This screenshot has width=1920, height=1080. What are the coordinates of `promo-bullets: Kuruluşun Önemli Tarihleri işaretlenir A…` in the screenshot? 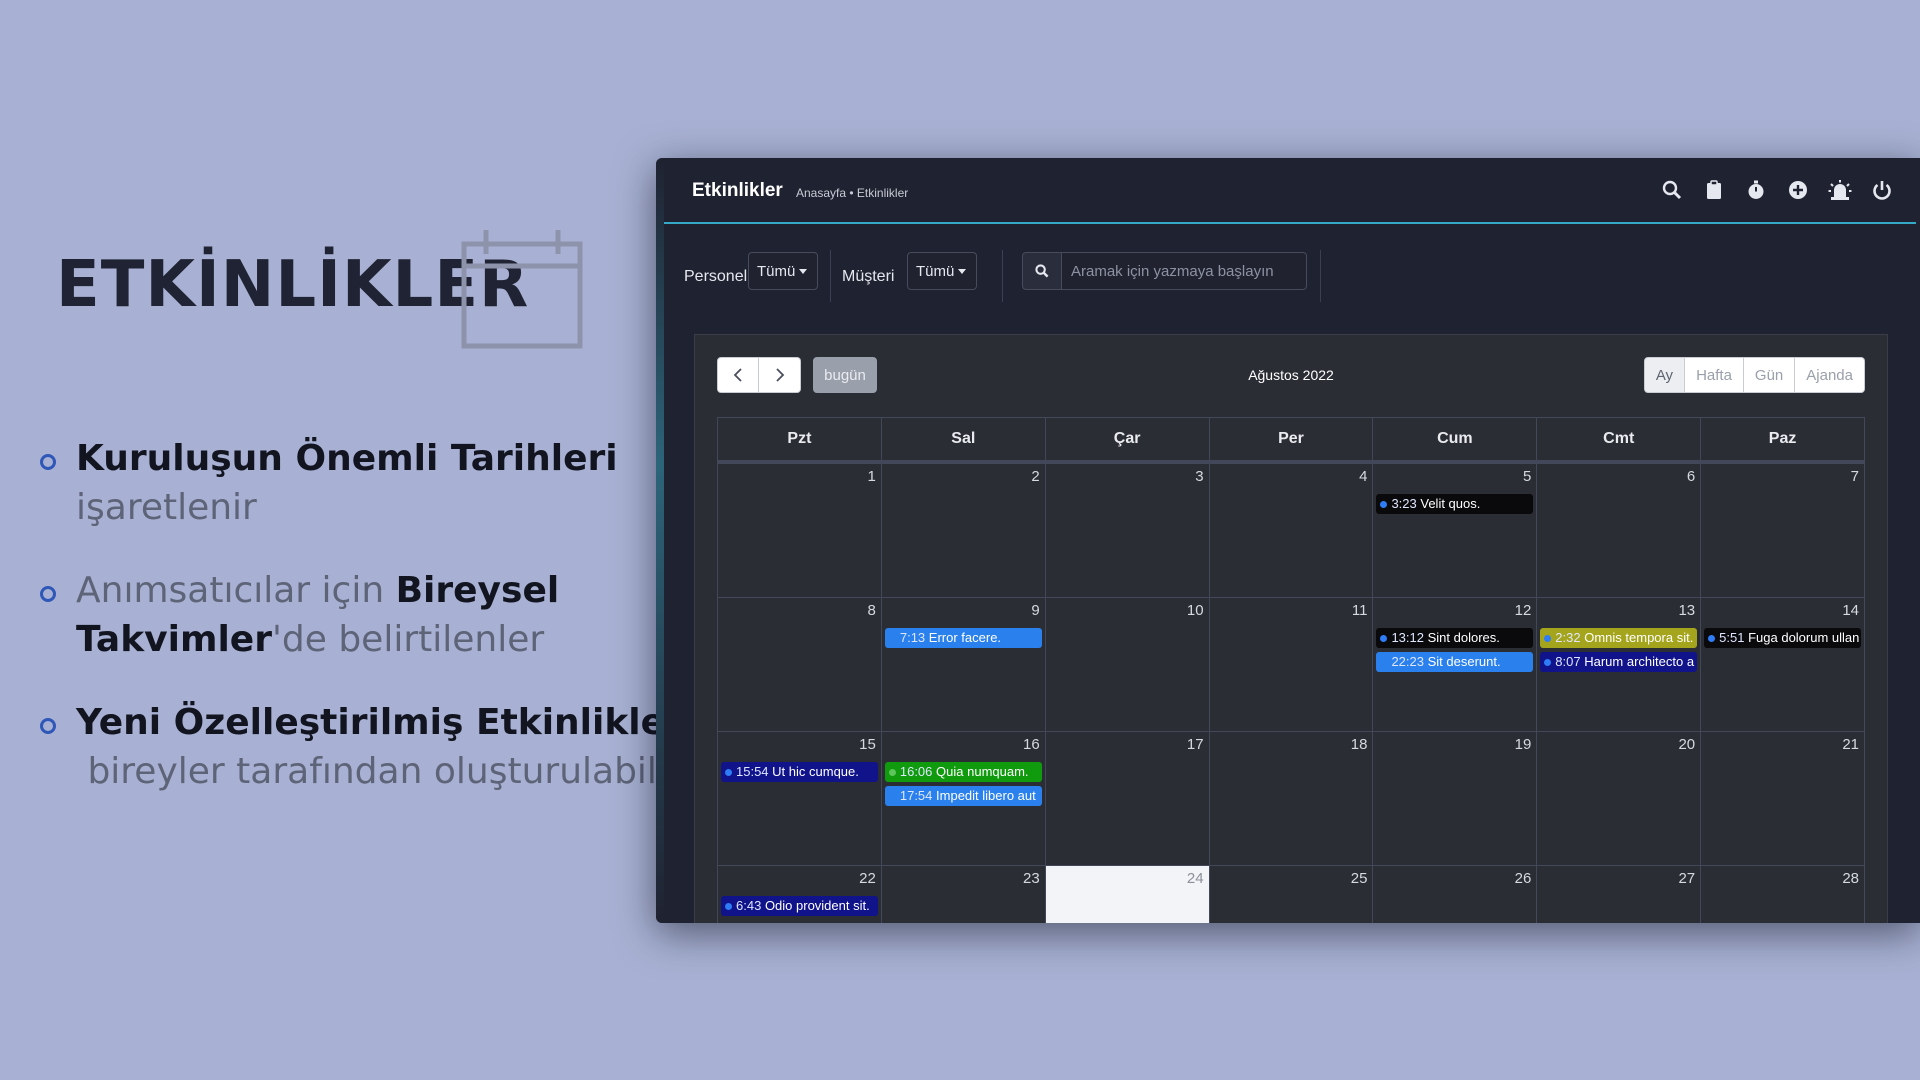 It's located at (359, 632).